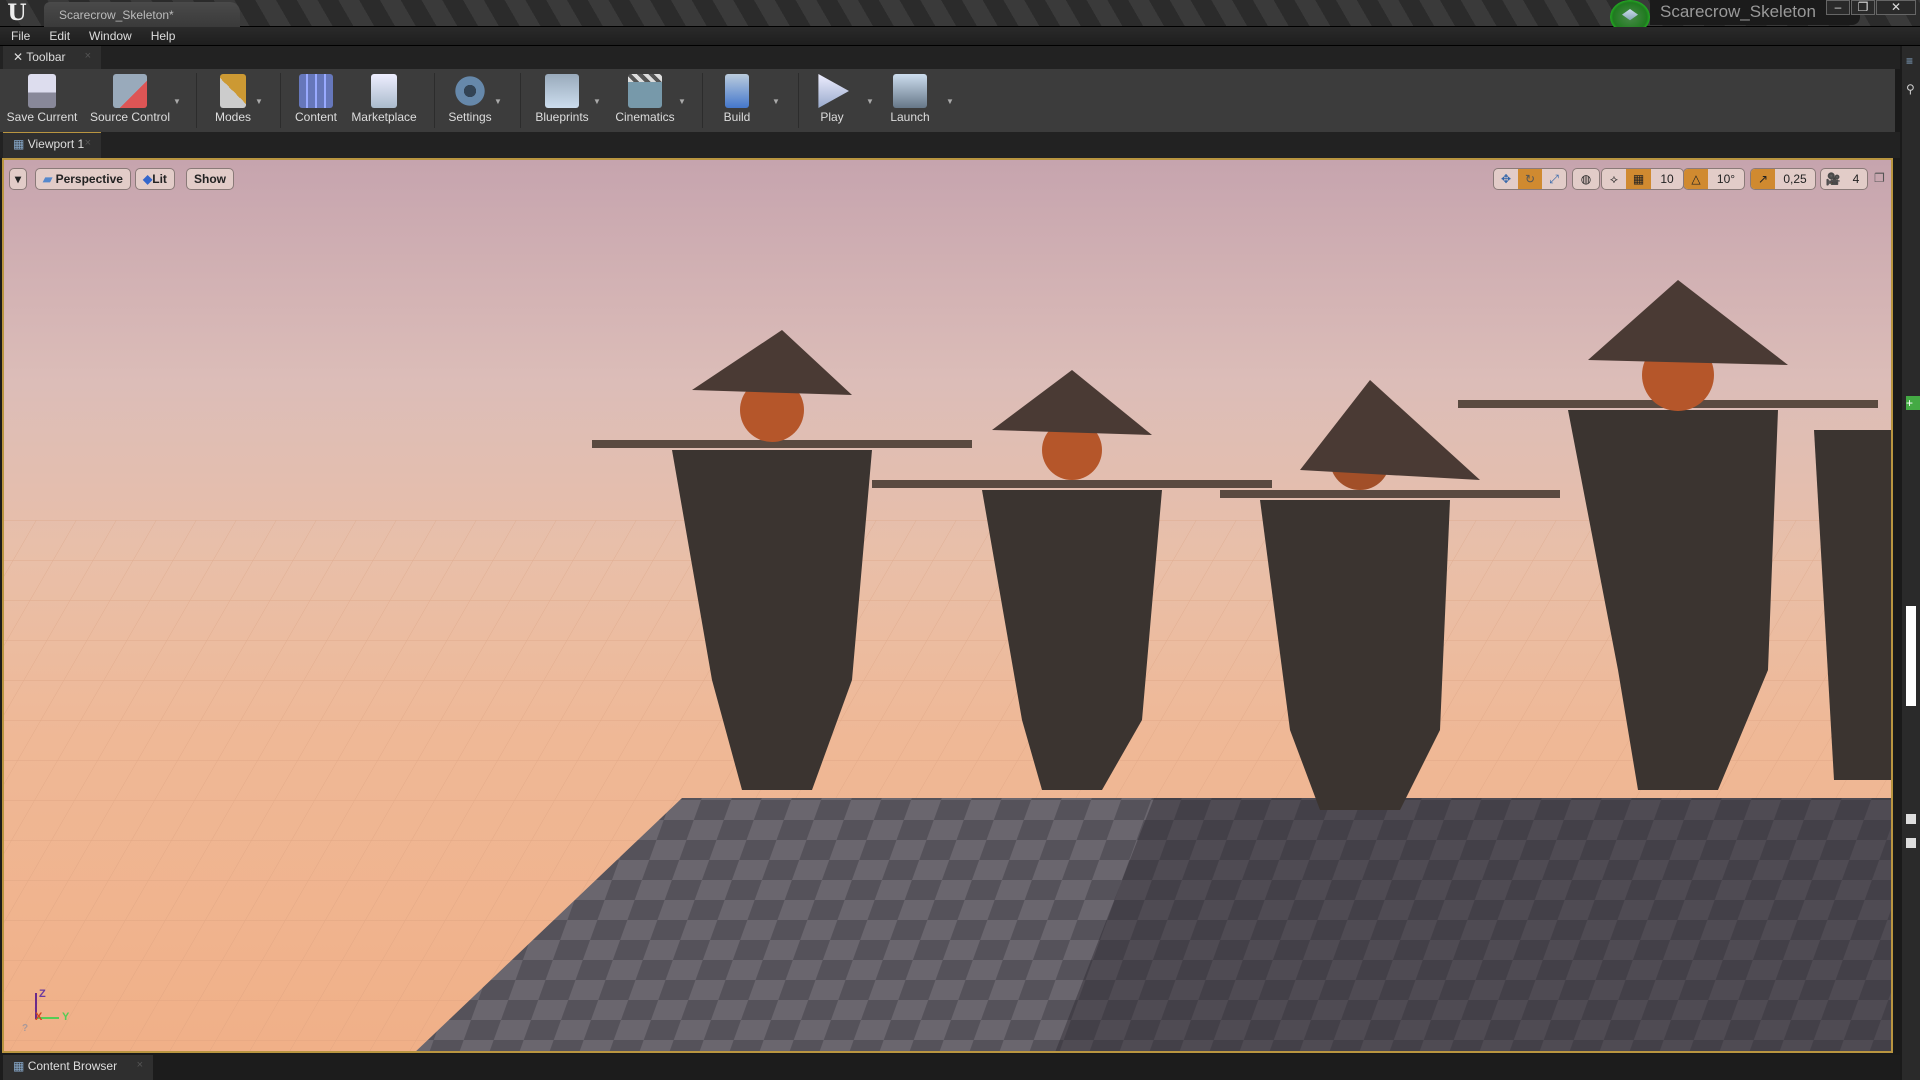 Image resolution: width=1920 pixels, height=1080 pixels. Describe the element at coordinates (1638, 179) in the screenshot. I see `grid-snap-icon: ▦` at that location.